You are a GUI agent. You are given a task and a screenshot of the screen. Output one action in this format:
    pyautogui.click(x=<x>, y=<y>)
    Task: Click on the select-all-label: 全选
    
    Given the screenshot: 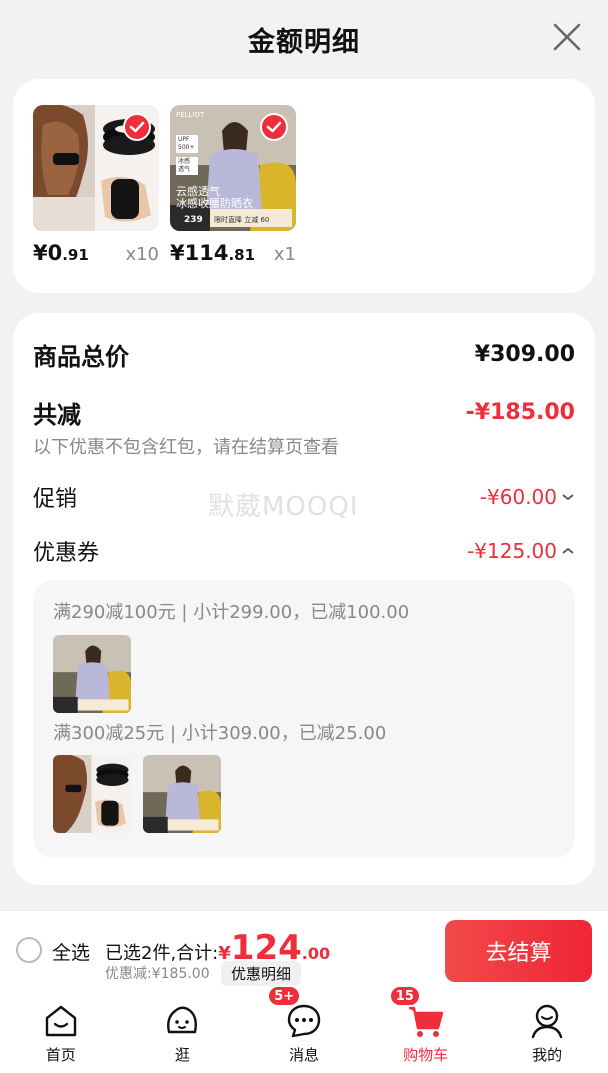 What is the action you would take?
    pyautogui.click(x=71, y=951)
    